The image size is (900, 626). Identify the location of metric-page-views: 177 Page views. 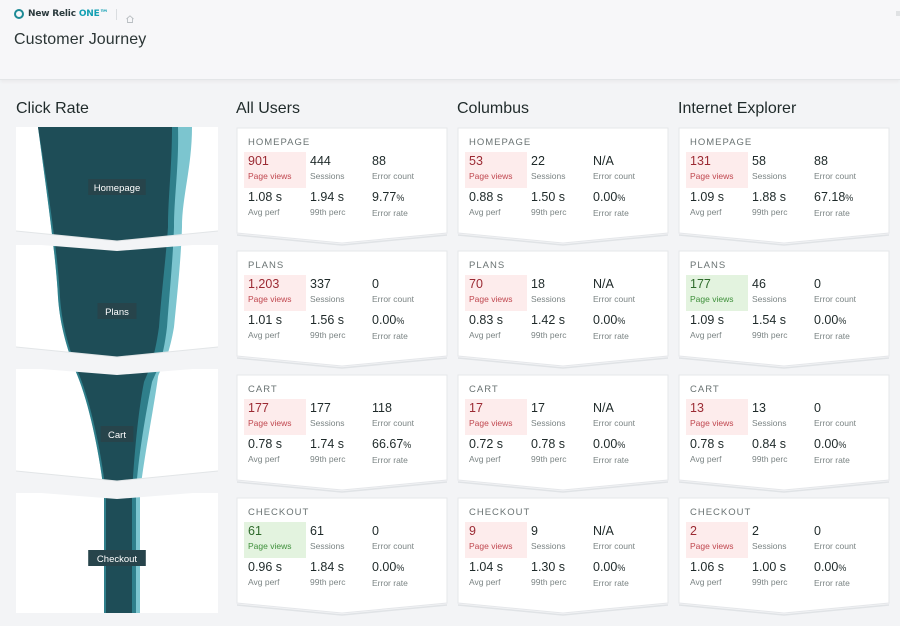
(275, 417).